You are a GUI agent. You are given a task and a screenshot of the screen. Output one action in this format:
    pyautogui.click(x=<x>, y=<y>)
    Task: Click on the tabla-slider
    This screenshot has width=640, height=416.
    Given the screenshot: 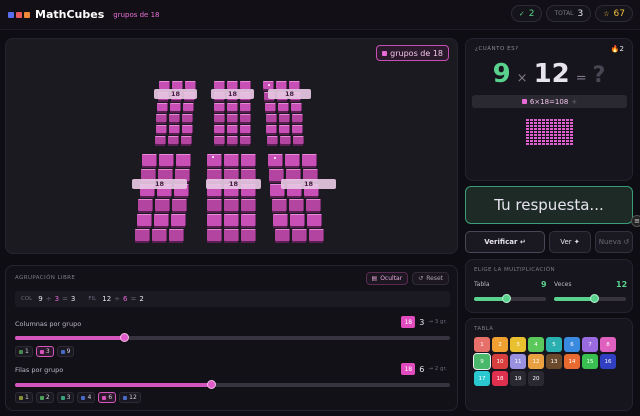 What is the action you would take?
    pyautogui.click(x=510, y=298)
    